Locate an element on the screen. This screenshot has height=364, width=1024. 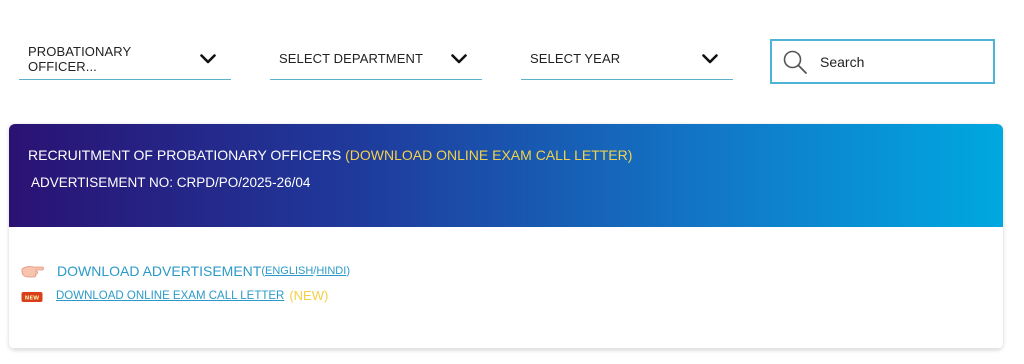
svg-text: NEW is located at coordinates (32, 298).